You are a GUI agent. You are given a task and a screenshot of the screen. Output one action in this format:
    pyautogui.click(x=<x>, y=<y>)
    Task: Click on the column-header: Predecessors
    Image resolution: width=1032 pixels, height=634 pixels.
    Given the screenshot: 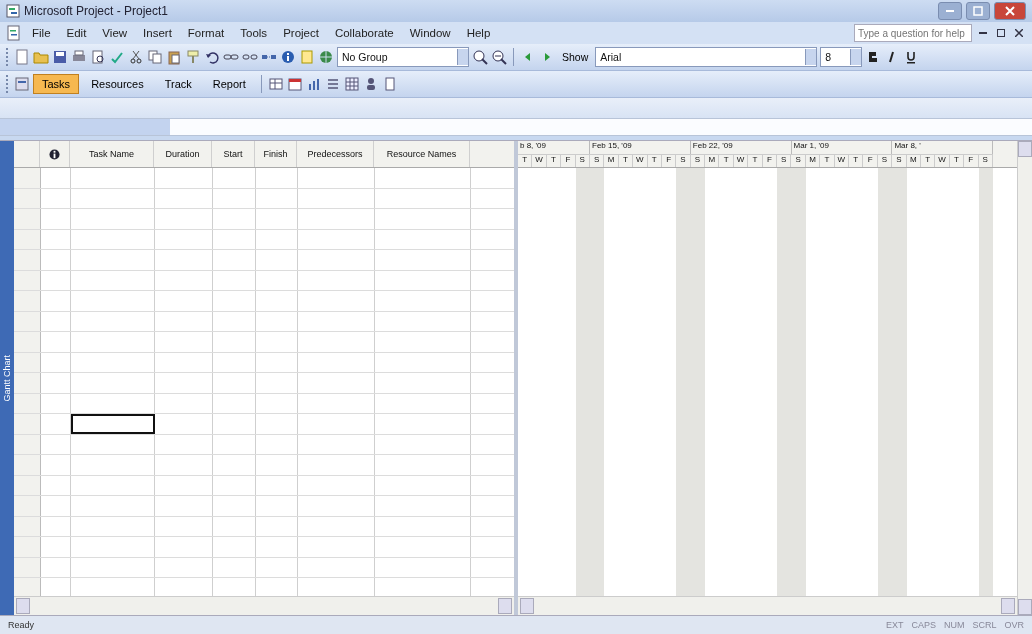 What is the action you would take?
    pyautogui.click(x=335, y=154)
    